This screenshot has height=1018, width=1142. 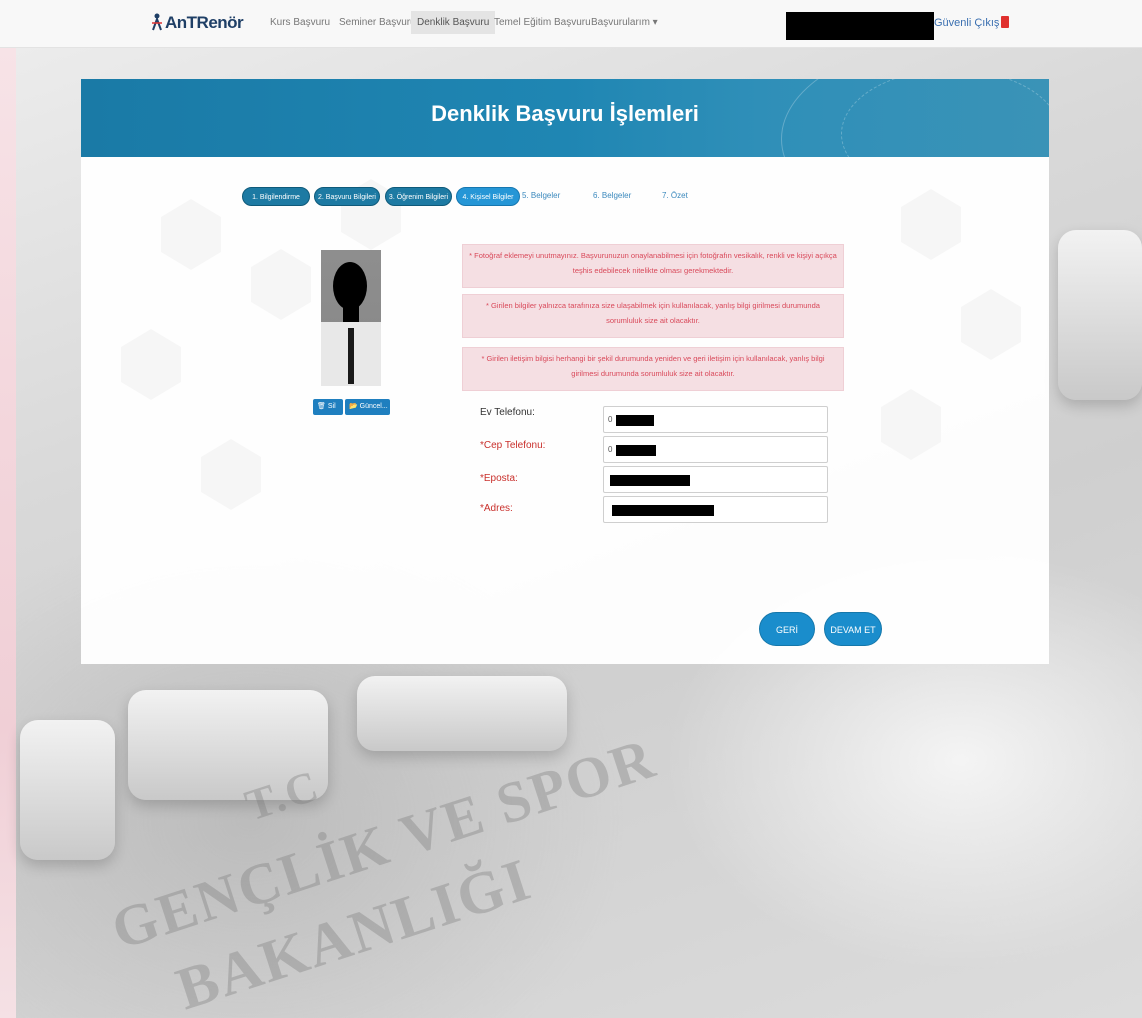 What do you see at coordinates (157, 22) in the screenshot?
I see `logo-icon` at bounding box center [157, 22].